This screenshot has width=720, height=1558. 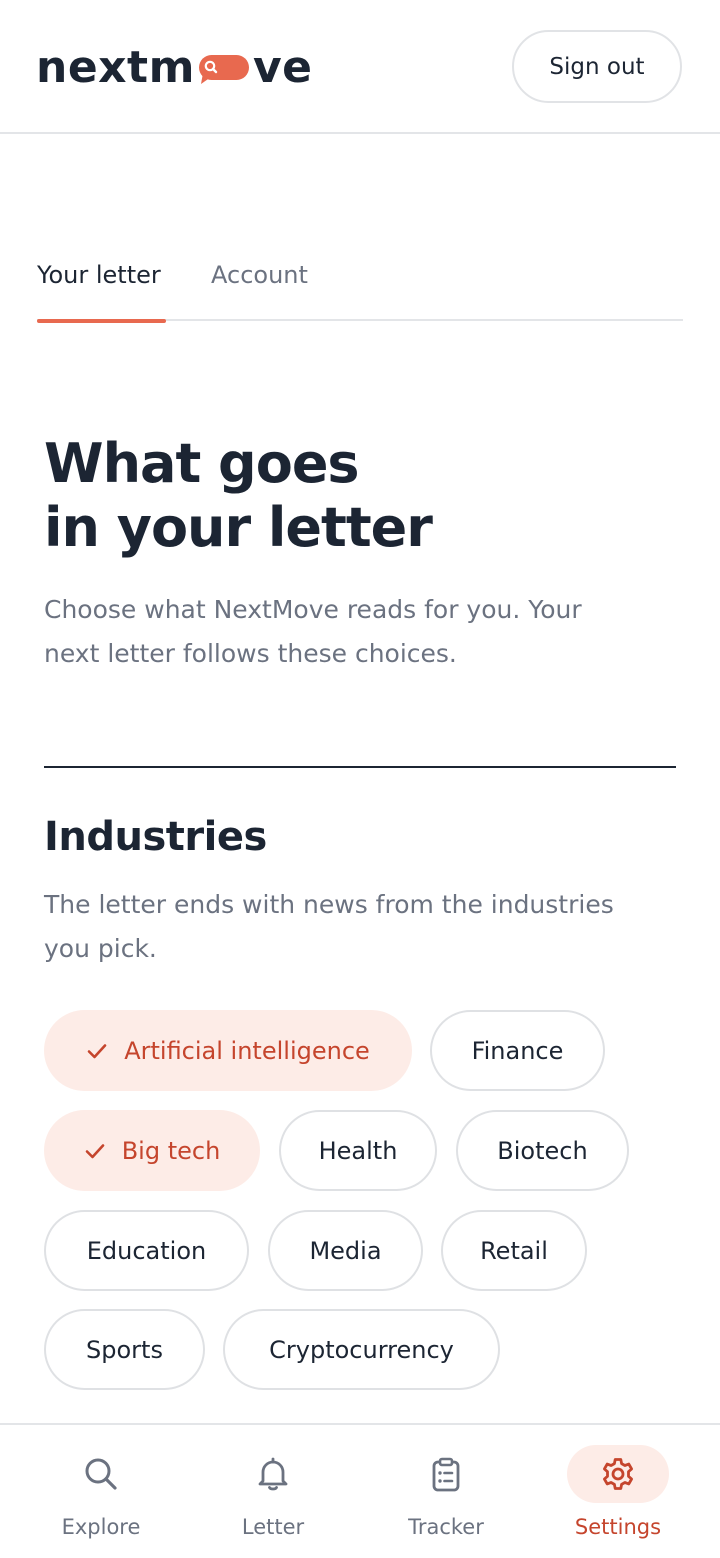 I want to click on nextmove-logo: nextm ve, so click(x=174, y=68).